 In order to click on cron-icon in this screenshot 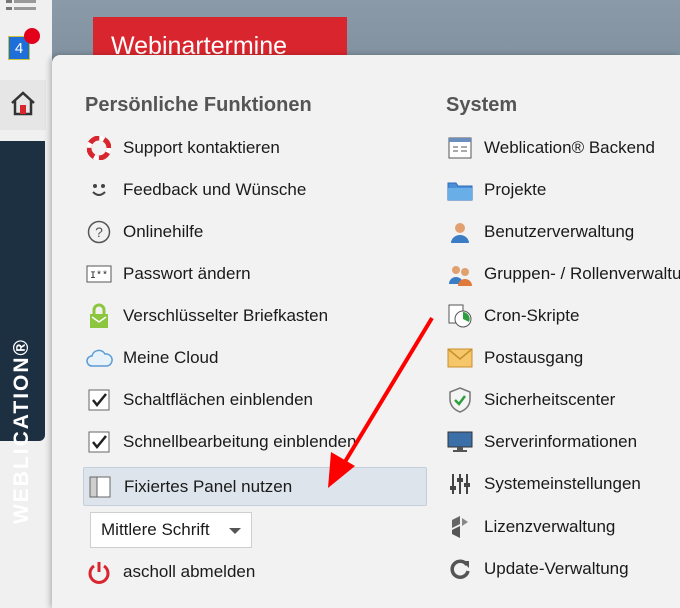, I will do `click(460, 316)`.